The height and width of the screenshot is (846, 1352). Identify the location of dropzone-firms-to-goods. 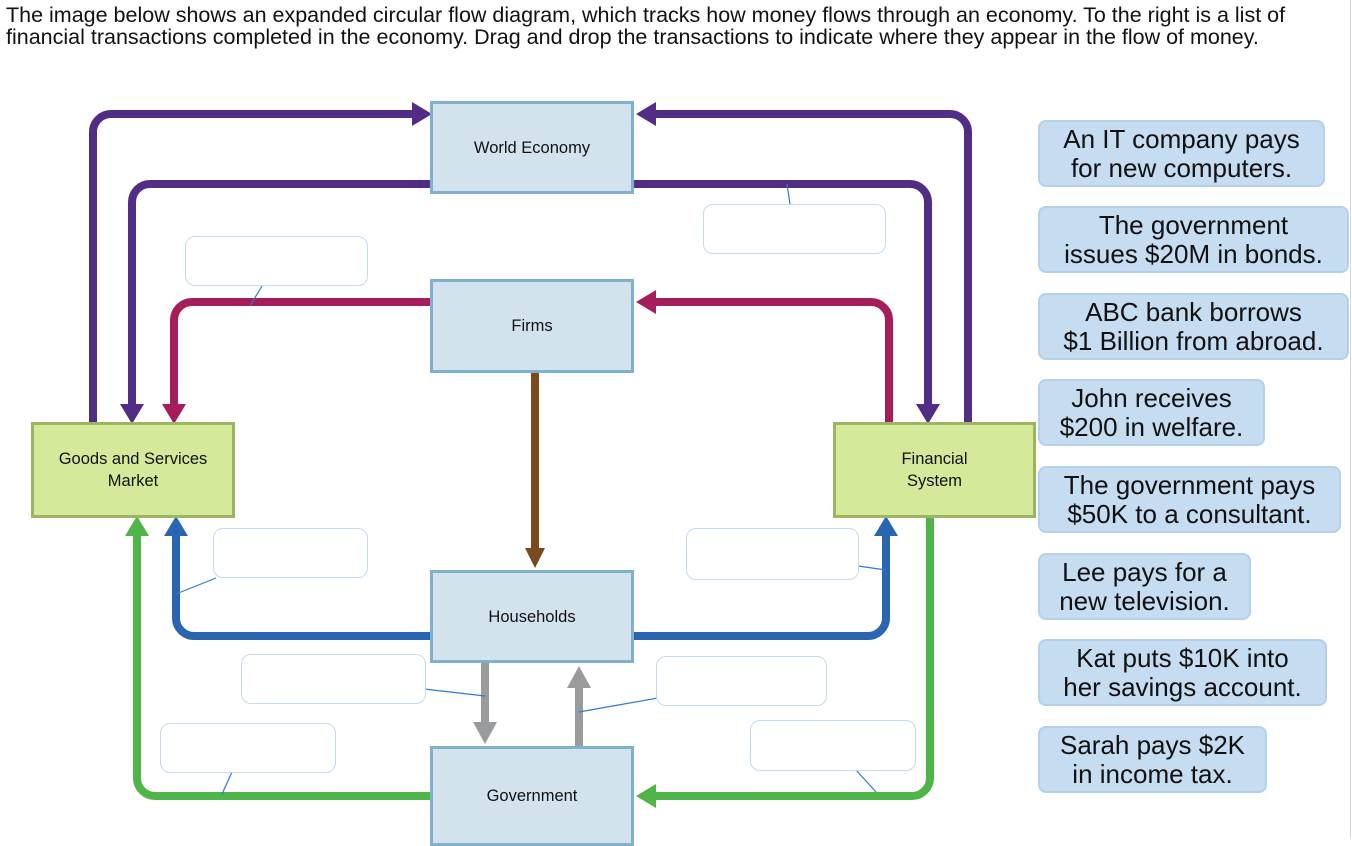
(276, 261).